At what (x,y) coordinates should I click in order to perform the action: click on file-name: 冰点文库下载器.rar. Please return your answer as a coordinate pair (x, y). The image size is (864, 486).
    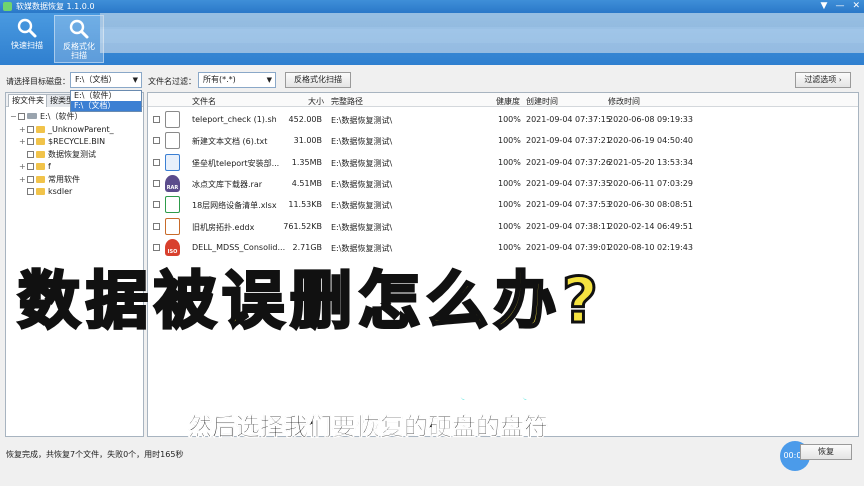
    Looking at the image, I should click on (227, 184).